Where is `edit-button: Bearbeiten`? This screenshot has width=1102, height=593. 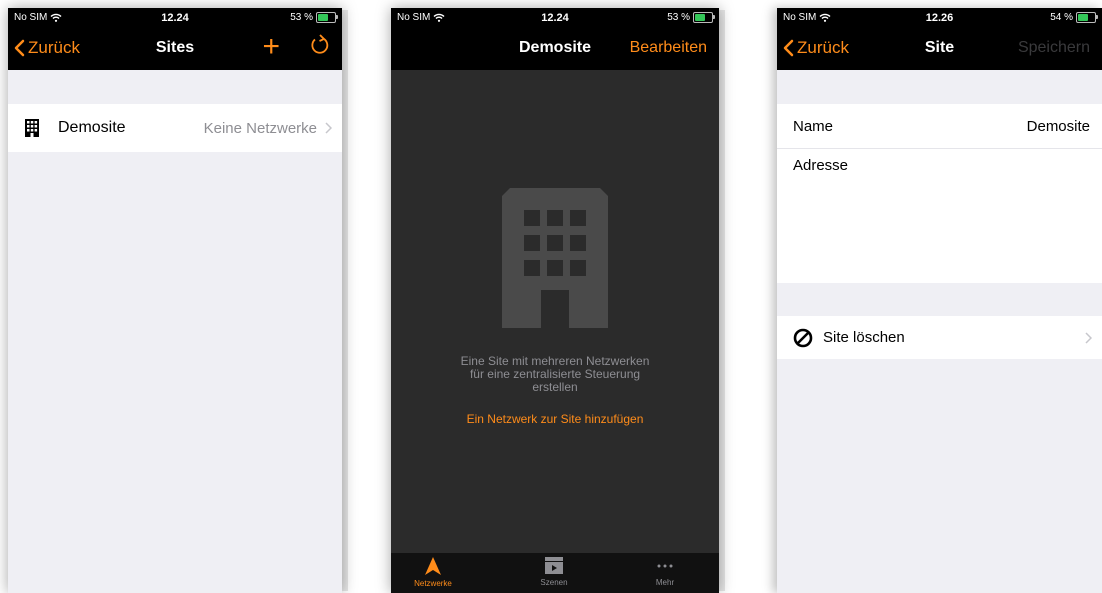 edit-button: Bearbeiten is located at coordinates (668, 48).